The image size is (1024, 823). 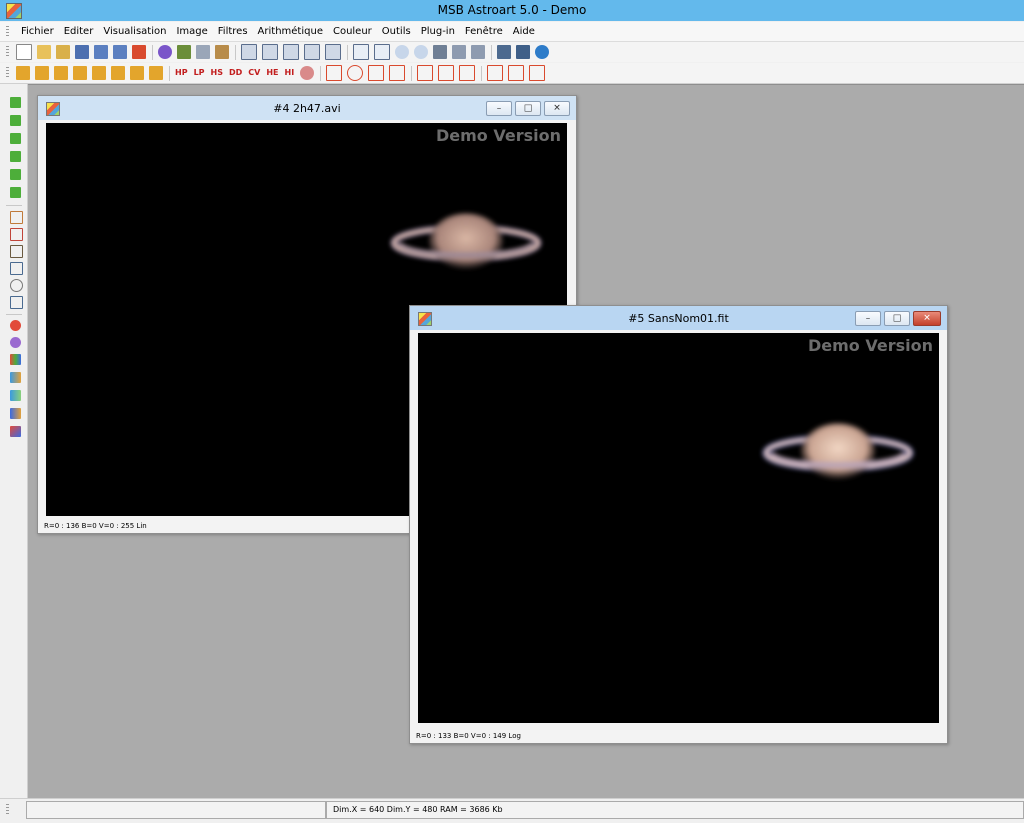 I want to click on statusbar-grip, so click(x=7, y=810).